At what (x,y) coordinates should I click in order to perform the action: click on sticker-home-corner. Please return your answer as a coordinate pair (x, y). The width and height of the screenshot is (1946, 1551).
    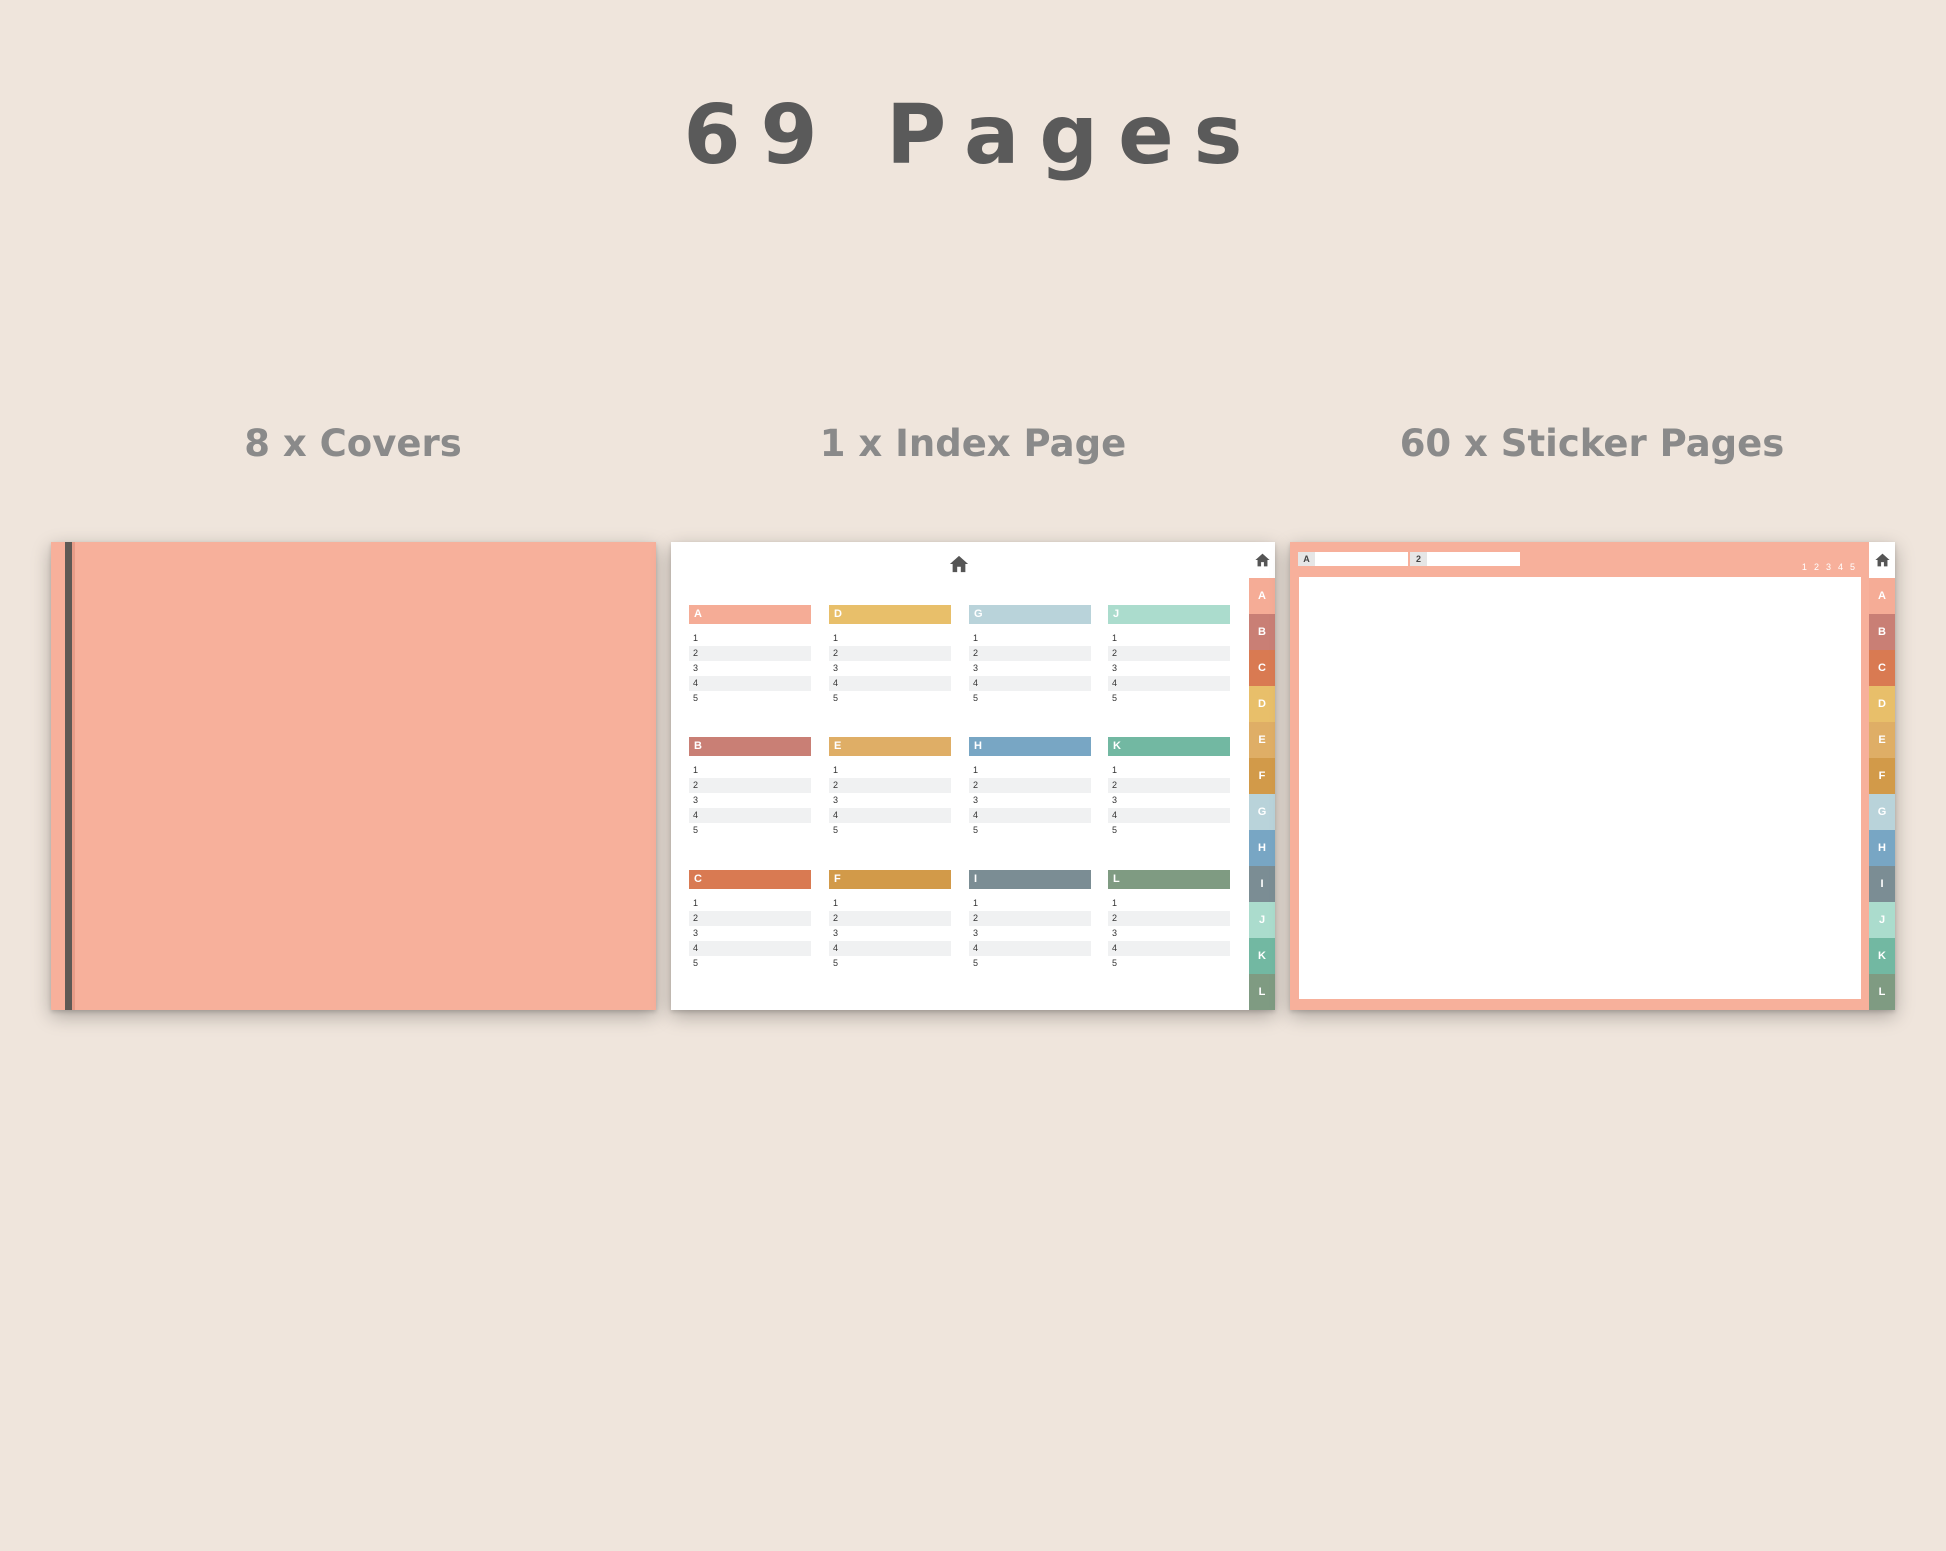
    Looking at the image, I should click on (1882, 560).